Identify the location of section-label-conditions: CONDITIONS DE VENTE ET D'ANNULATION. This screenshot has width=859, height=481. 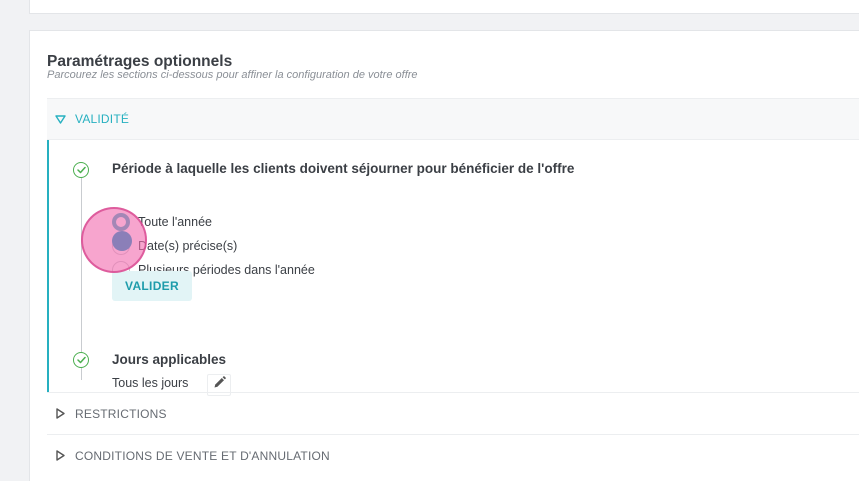
(202, 455).